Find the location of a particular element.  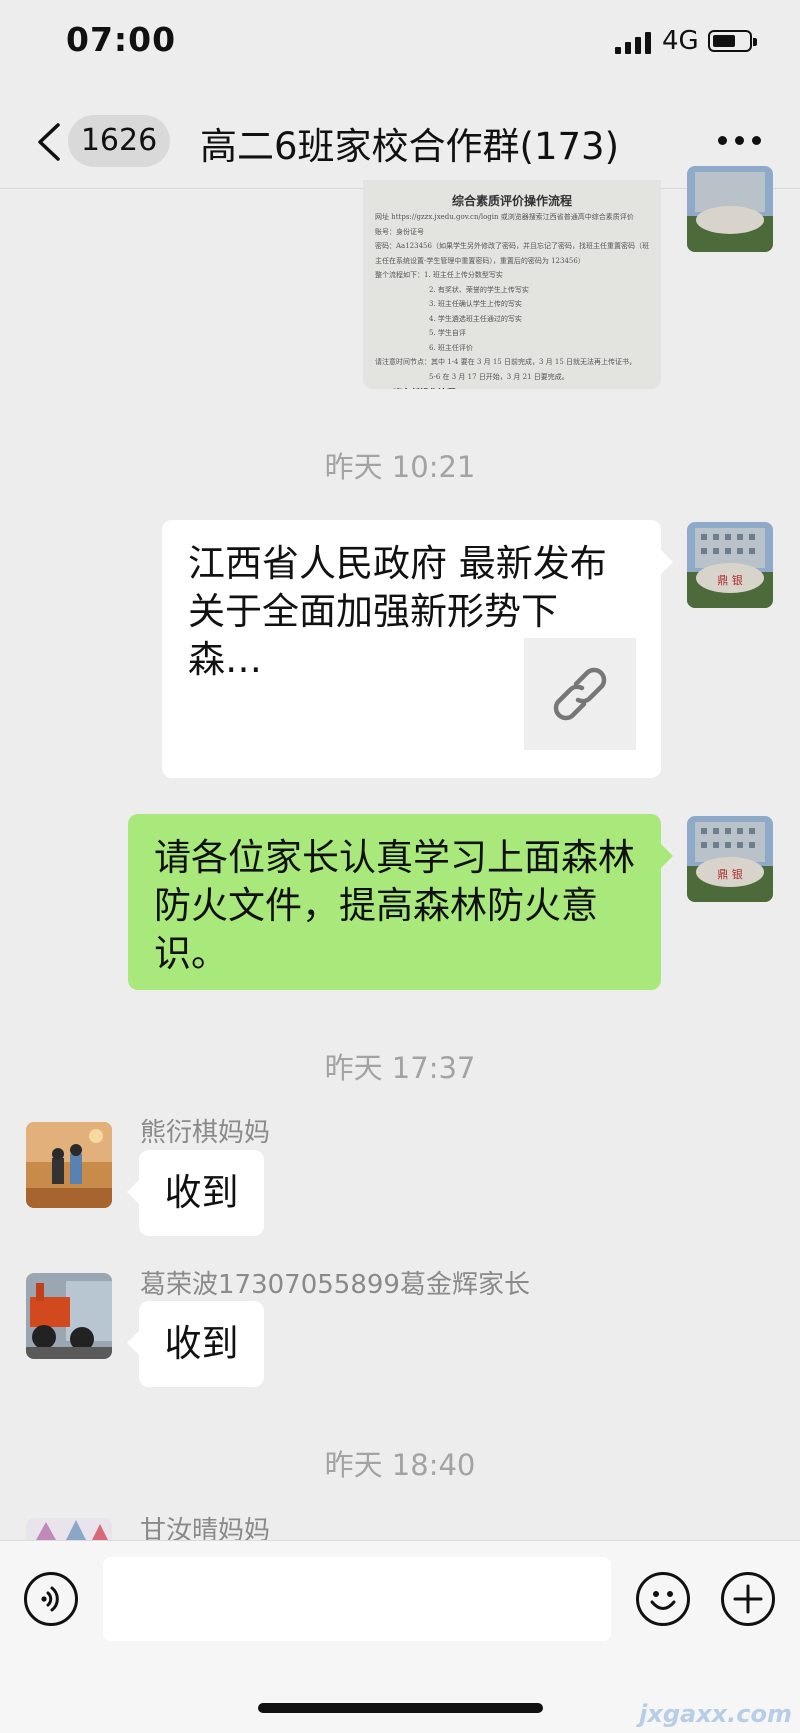

network-type: 4G is located at coordinates (680, 41).